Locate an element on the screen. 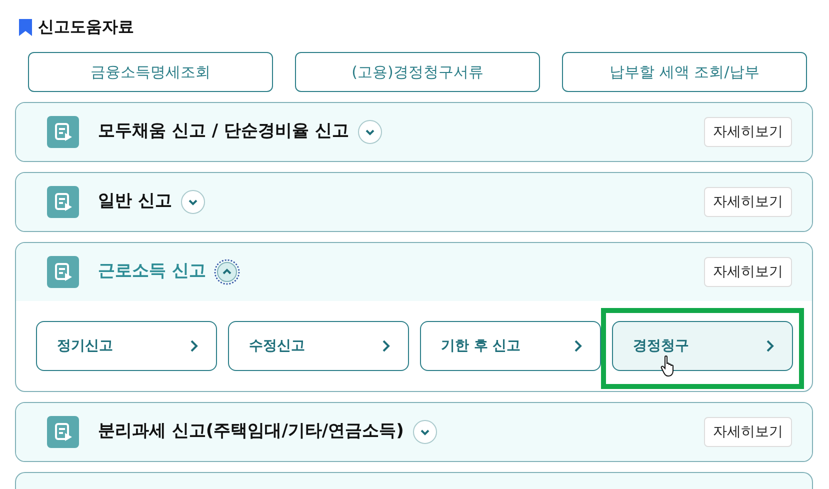  submenu-button: 경정청구 is located at coordinates (702, 346).